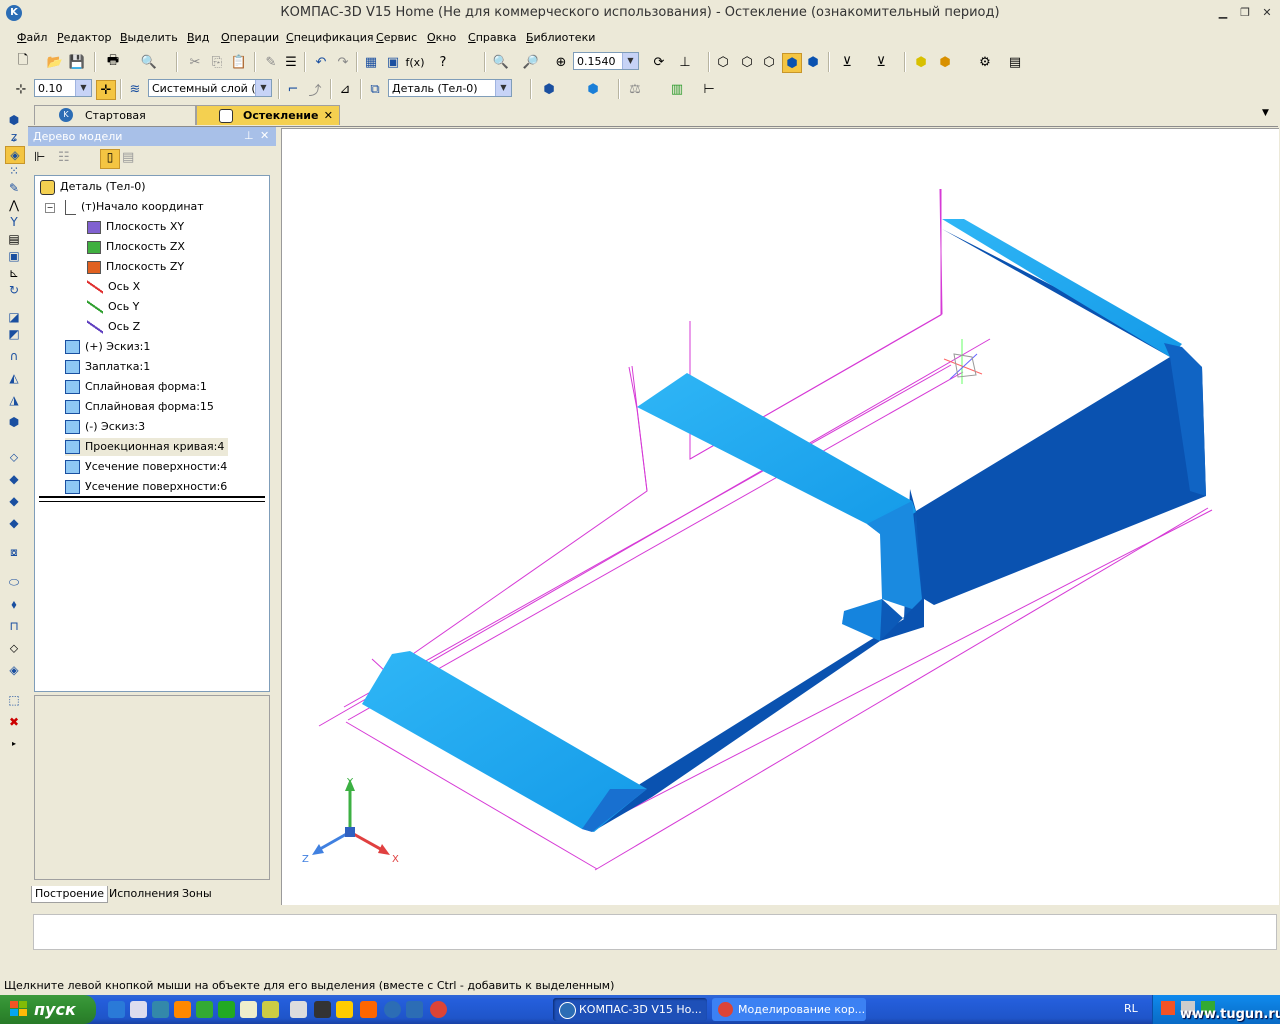  Describe the element at coordinates (138, 1009) in the screenshot. I see `media-player-icon` at that location.